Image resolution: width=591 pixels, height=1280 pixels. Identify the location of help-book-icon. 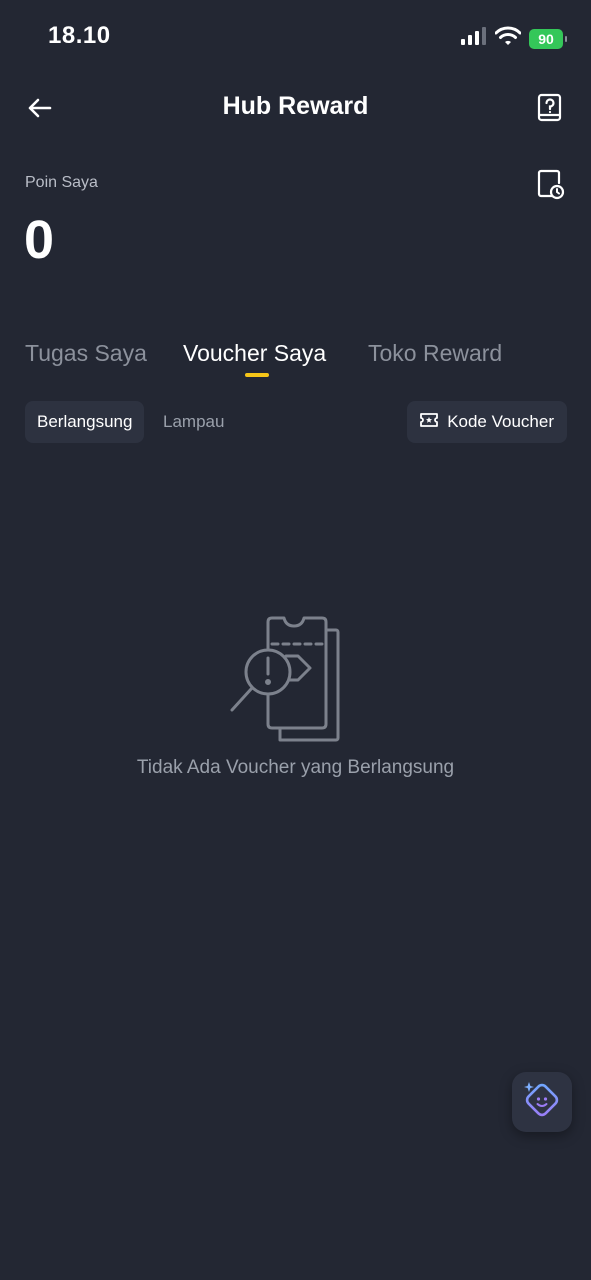
(550, 110).